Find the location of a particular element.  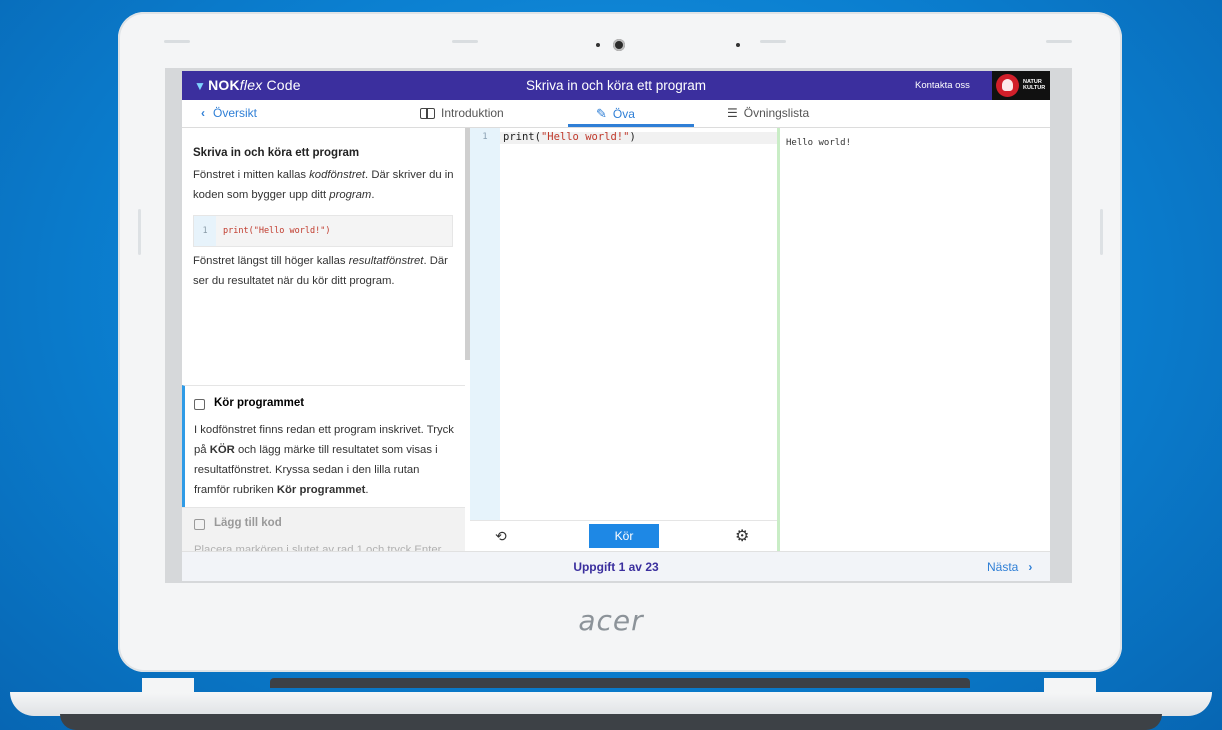

code-example-line-number: 1 is located at coordinates (205, 231).